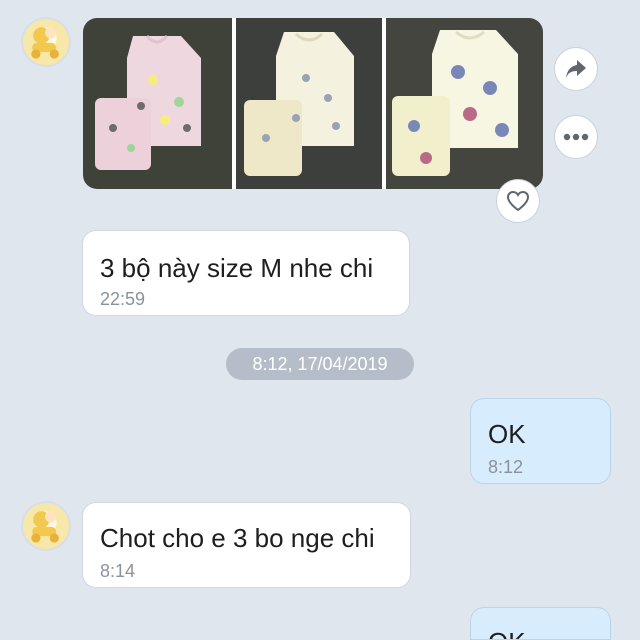 This screenshot has width=640, height=640. What do you see at coordinates (118, 571) in the screenshot?
I see `message-time: 8:14` at bounding box center [118, 571].